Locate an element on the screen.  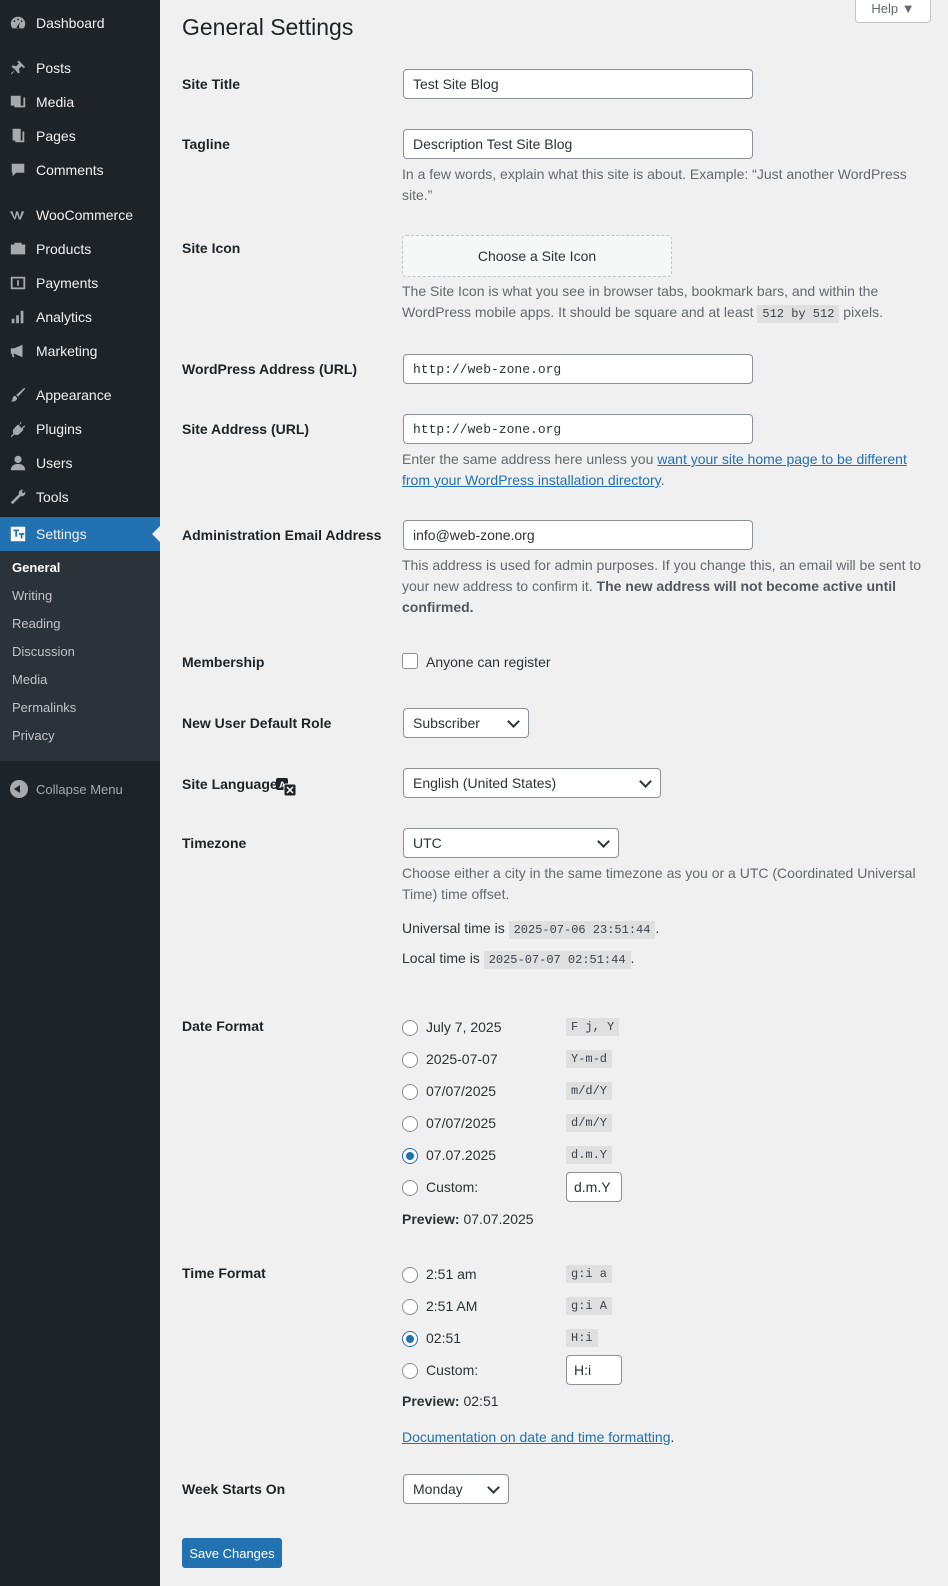
date-format-option-label: 07.07.2025 is located at coordinates (461, 1155).